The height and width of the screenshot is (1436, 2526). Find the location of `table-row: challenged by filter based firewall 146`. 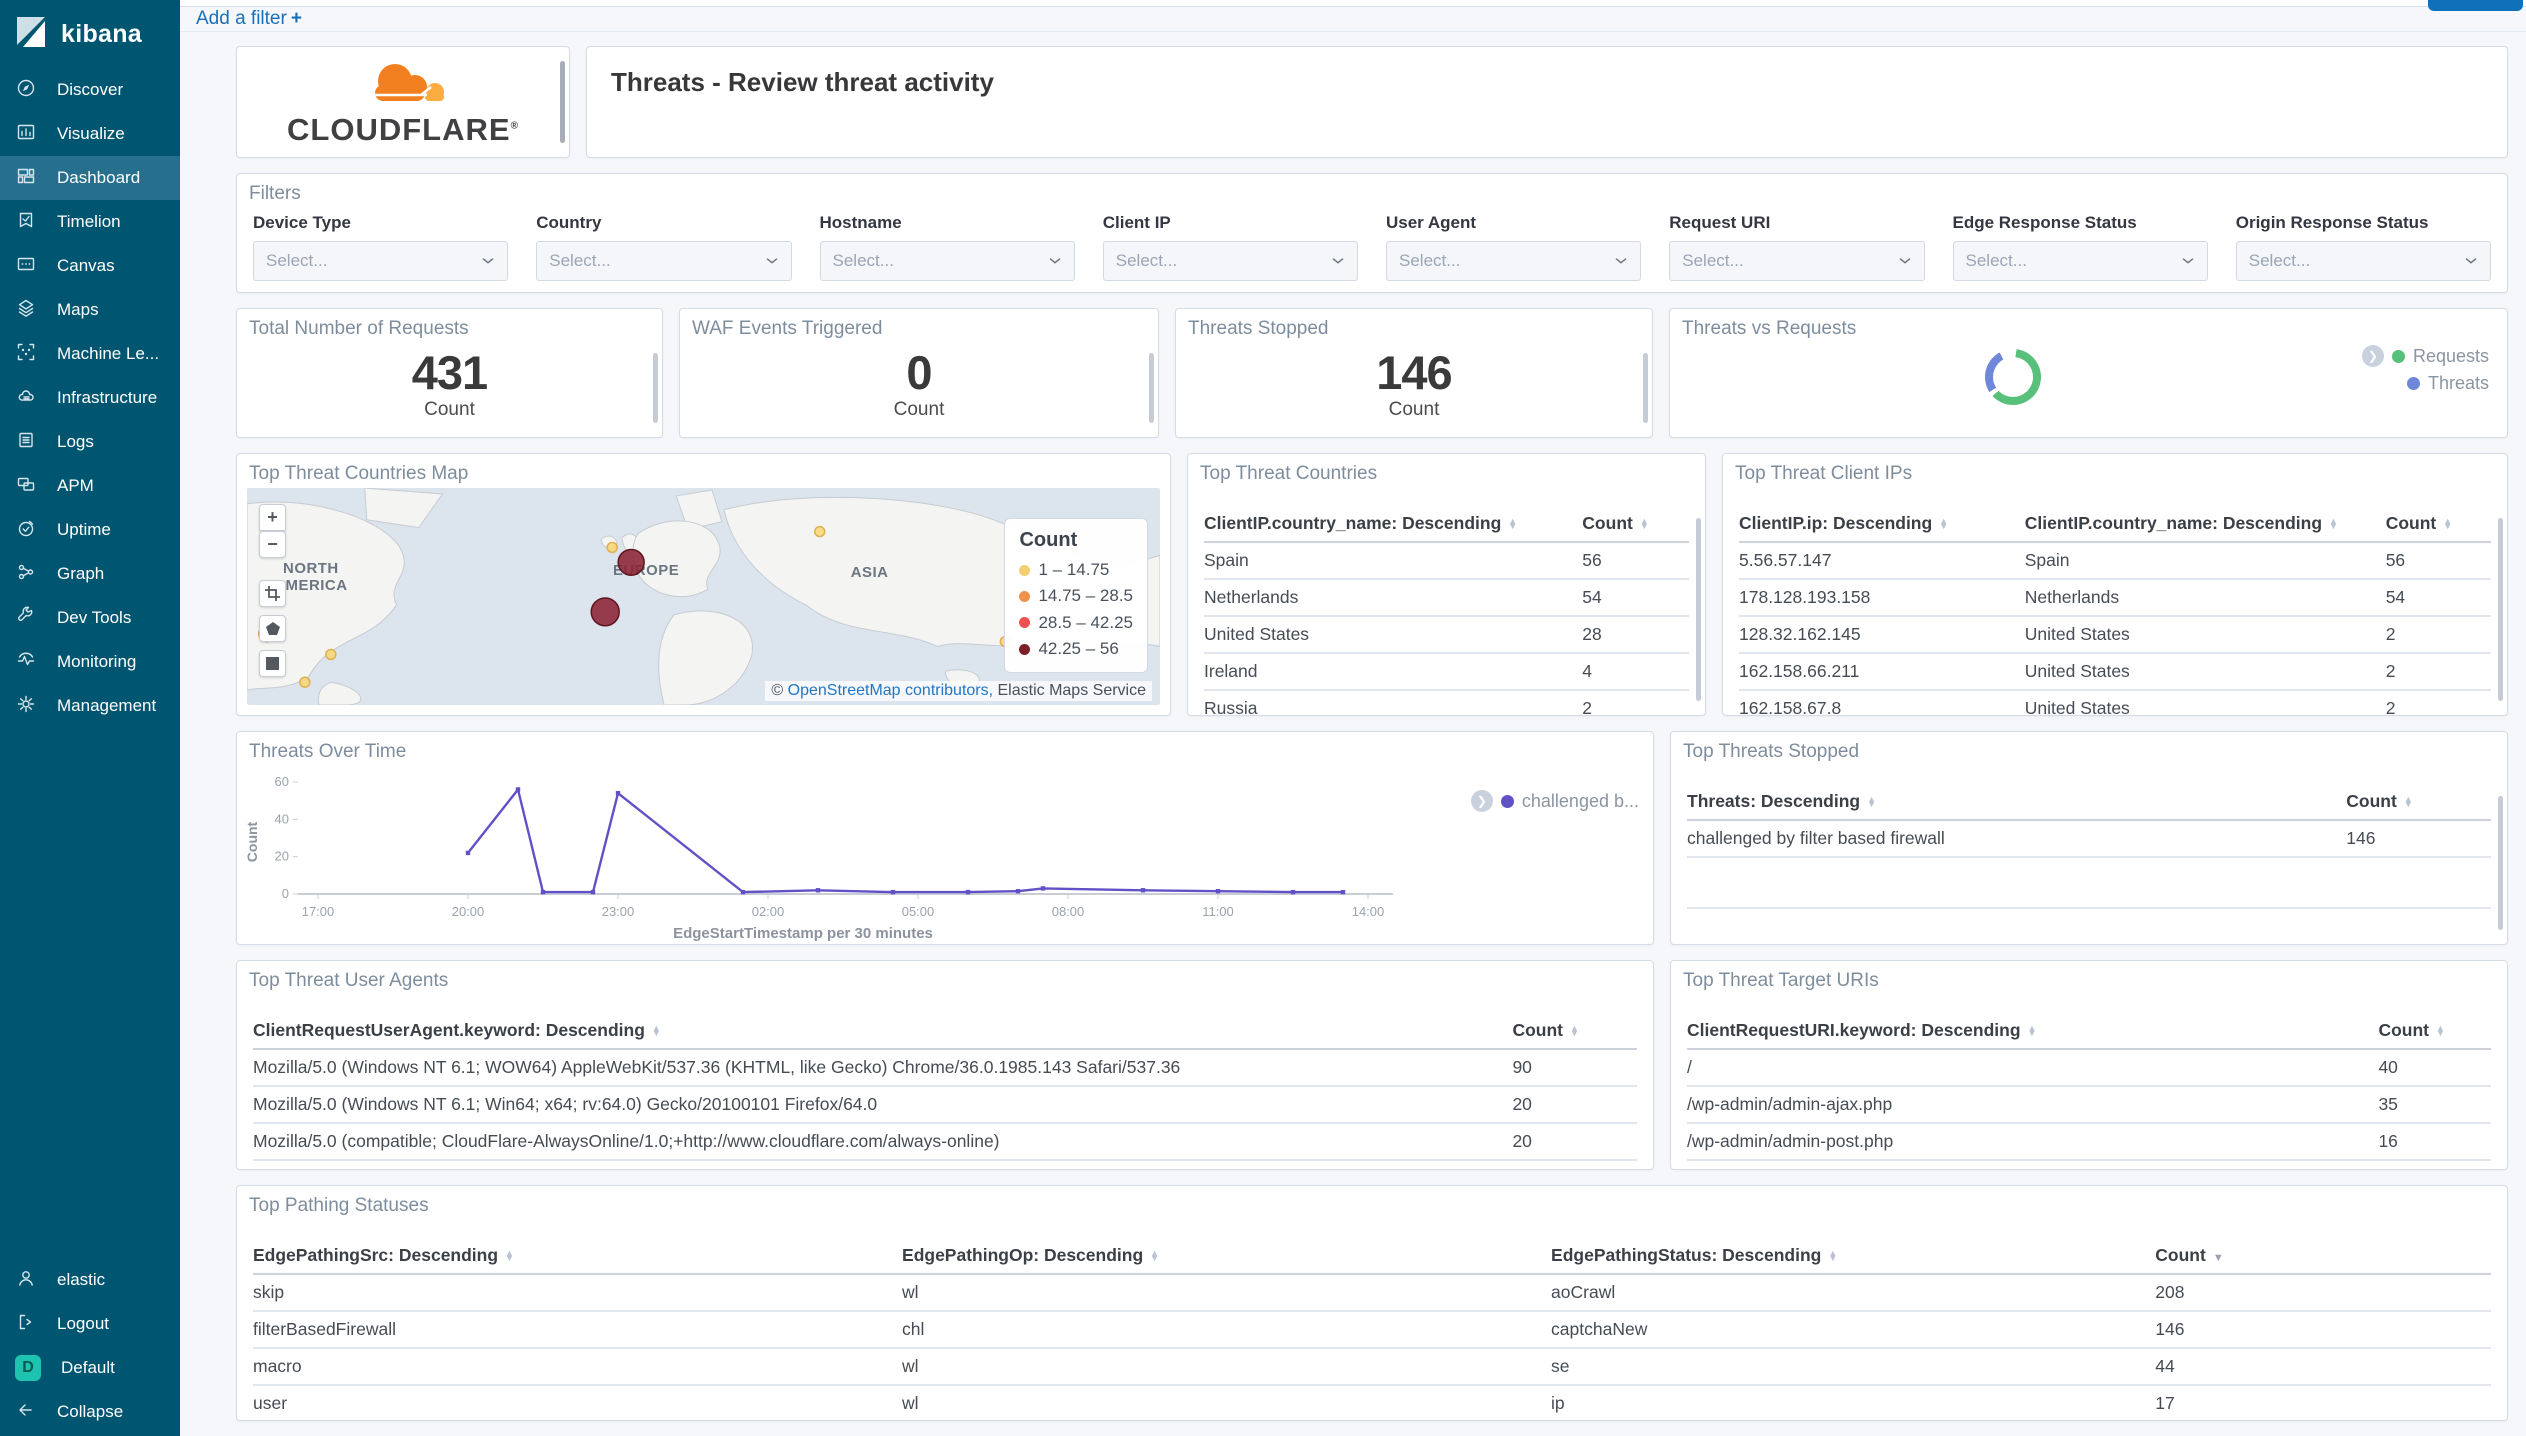

table-row: challenged by filter based firewall 146 is located at coordinates (2089, 839).